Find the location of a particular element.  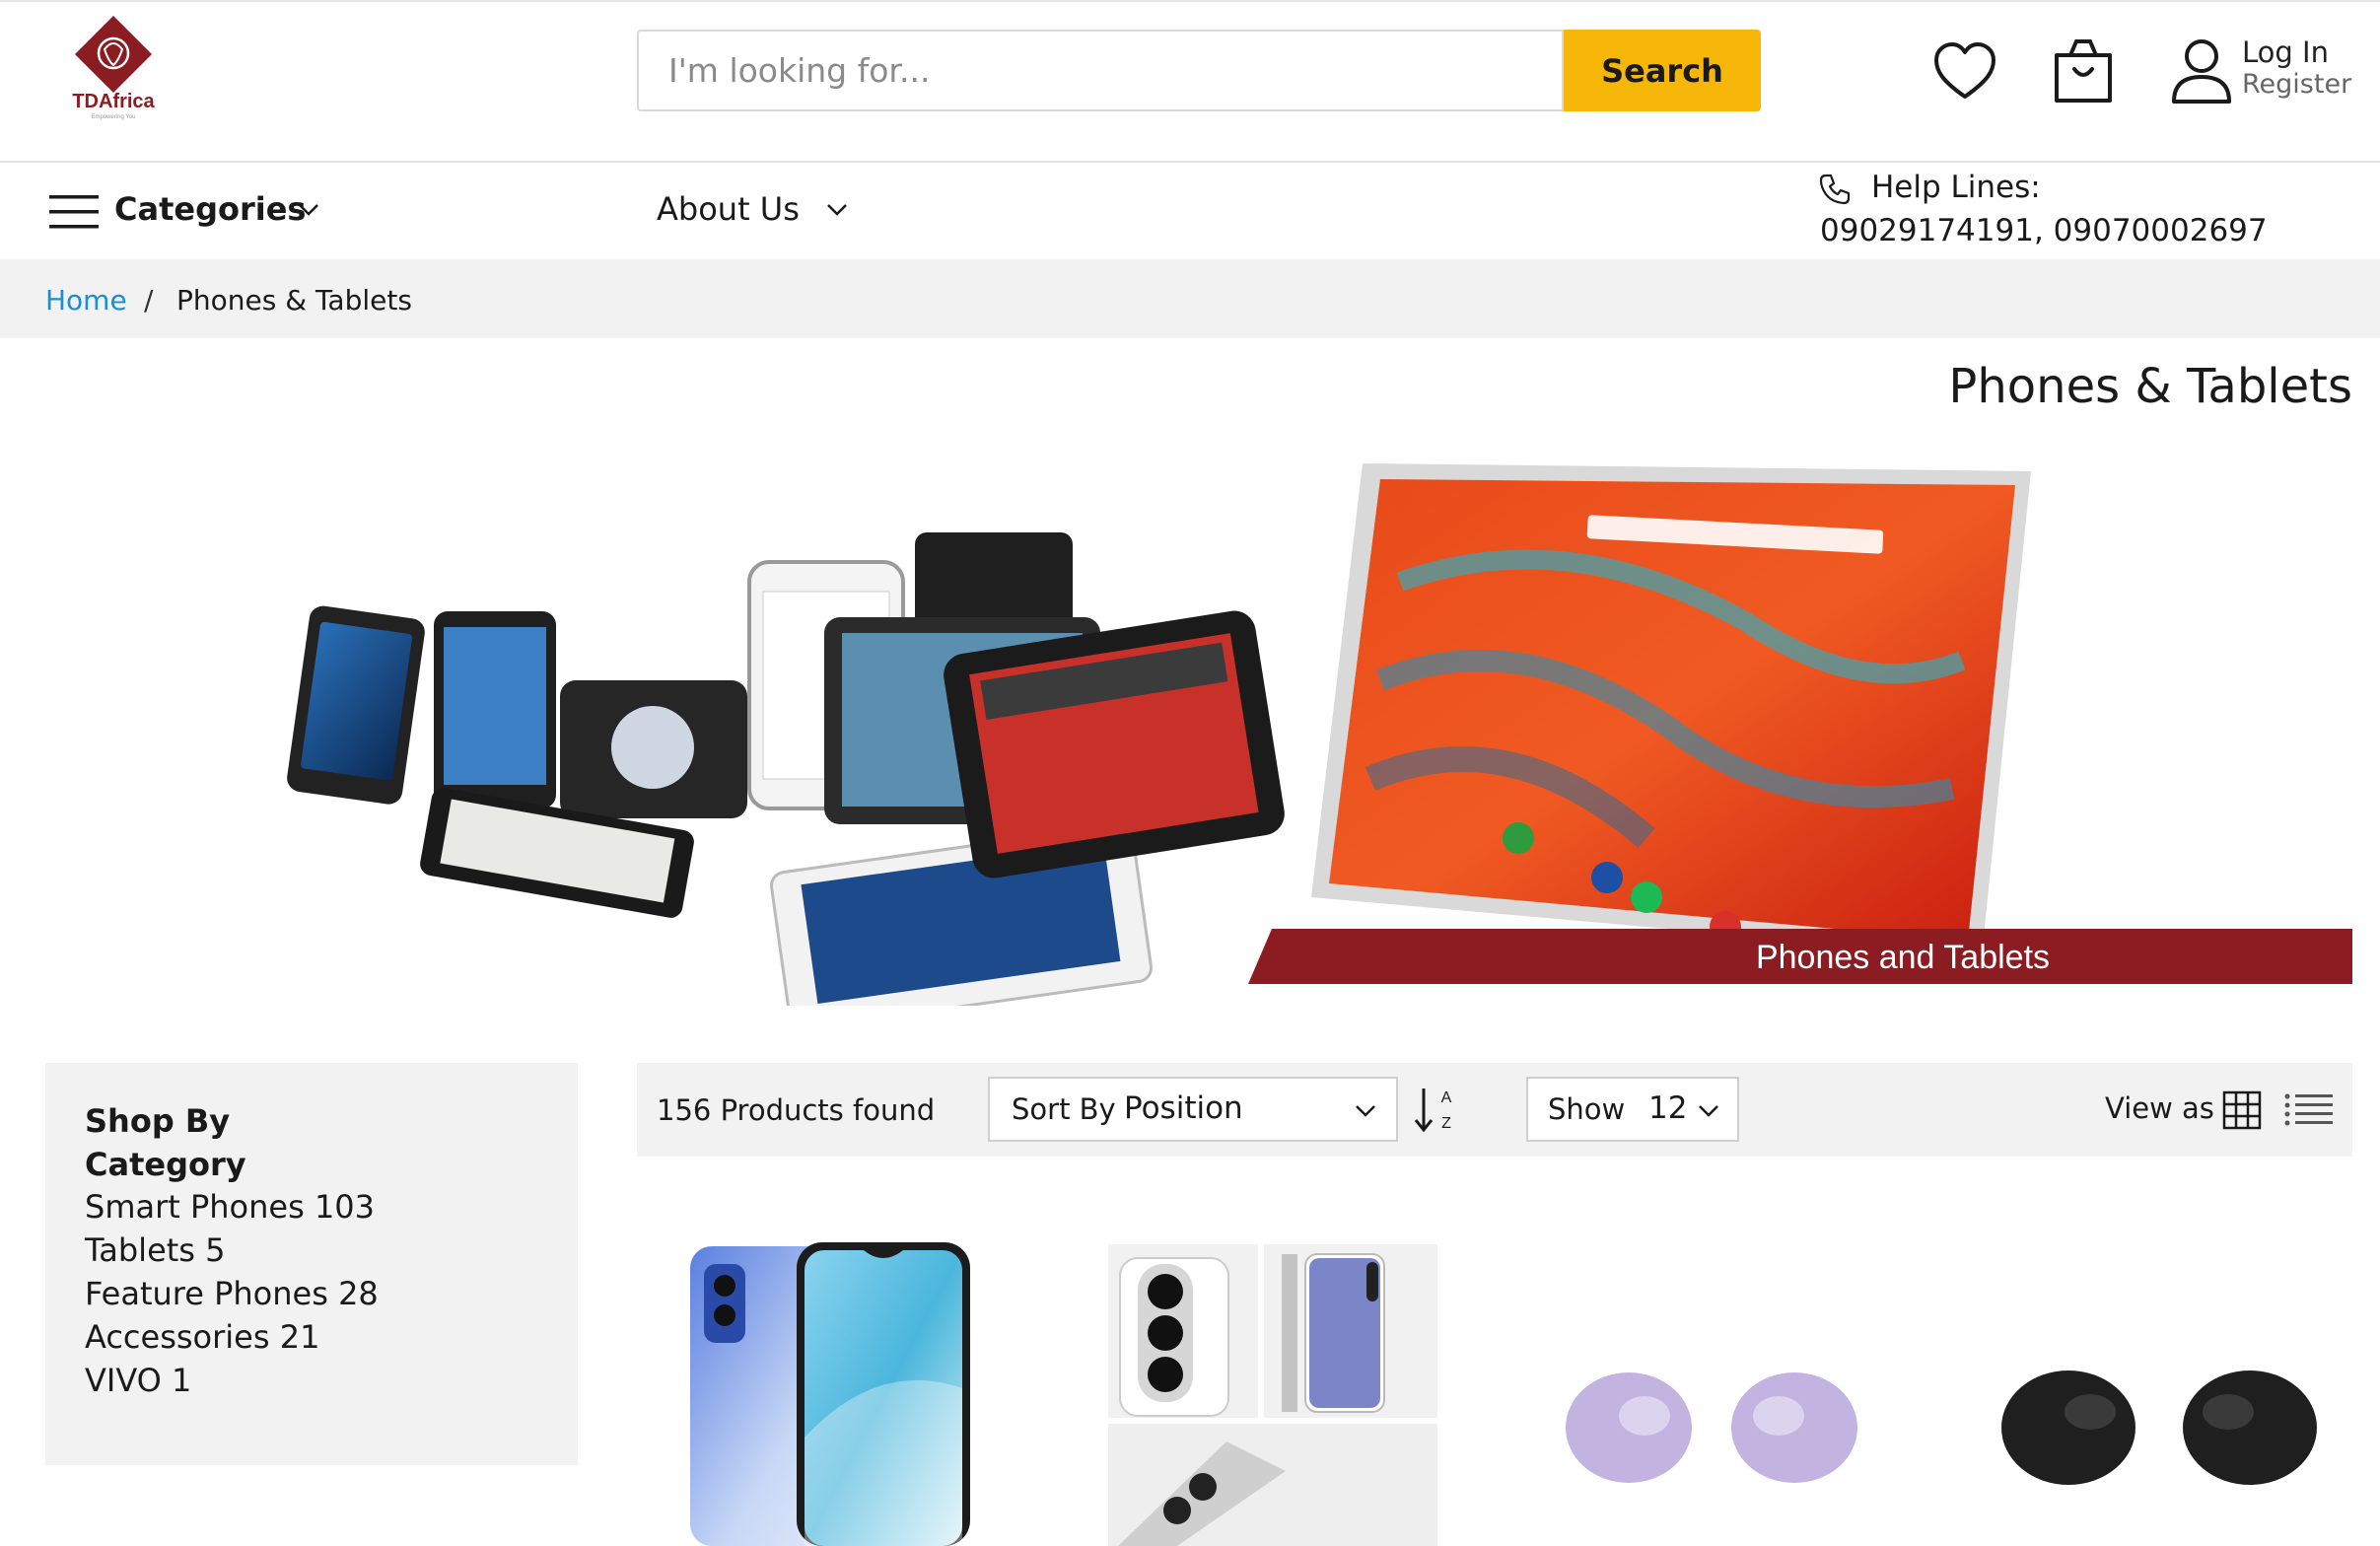

sort-by-select: Sort By Position is located at coordinates (1193, 1109).